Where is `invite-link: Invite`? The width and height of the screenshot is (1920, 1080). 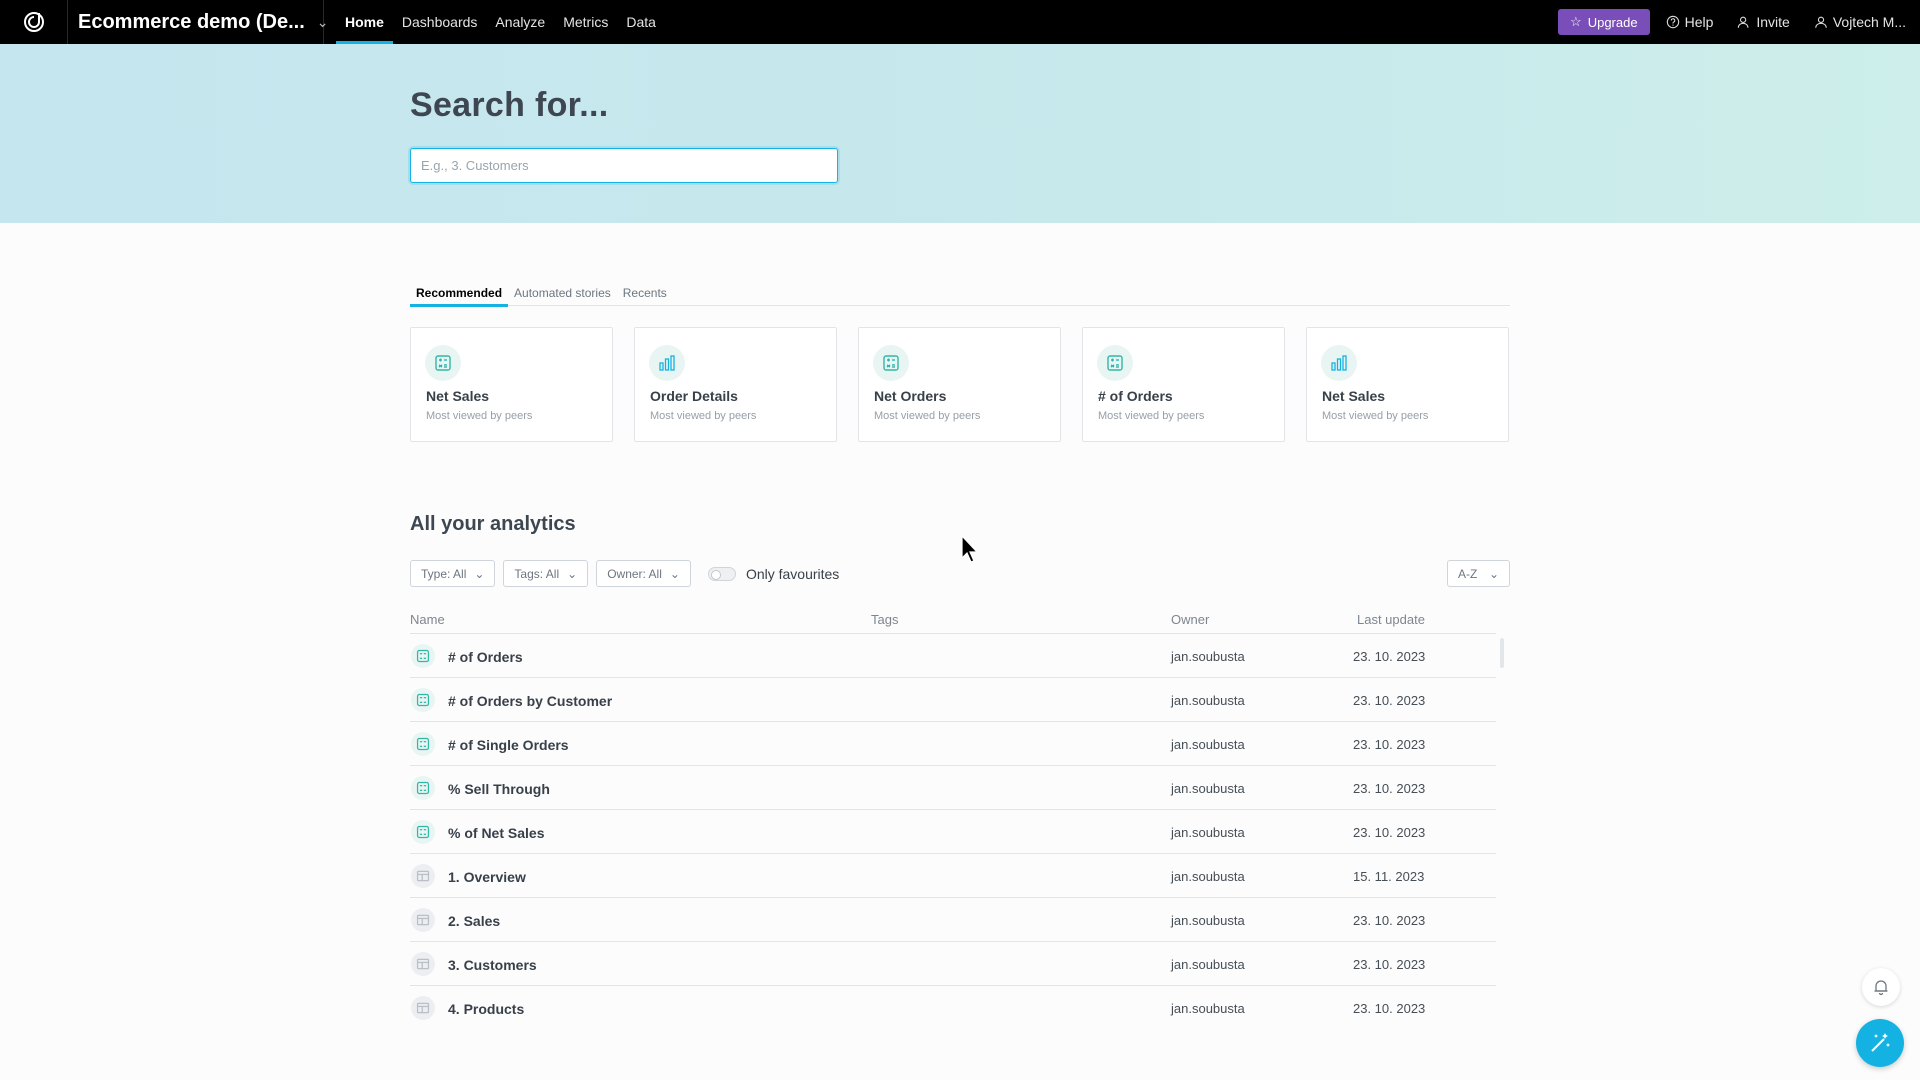 invite-link: Invite is located at coordinates (1763, 22).